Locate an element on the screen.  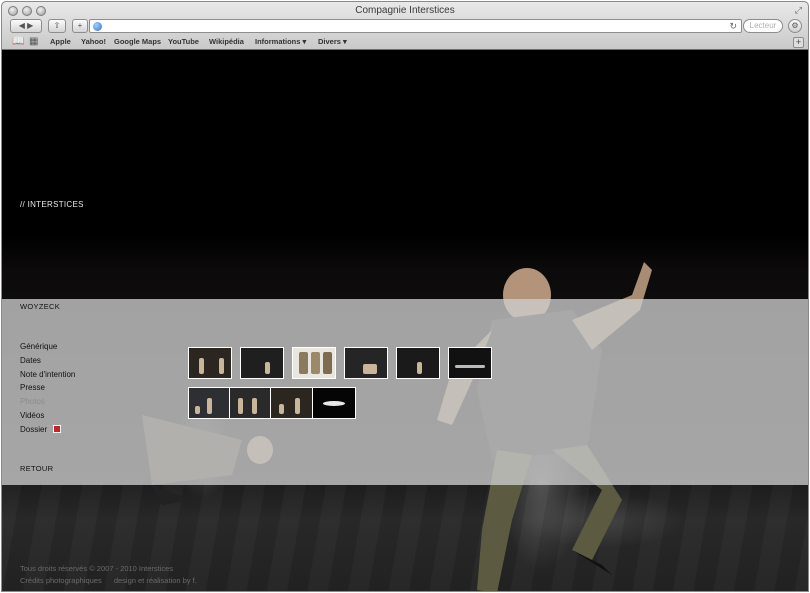
bookmark-youtube: YouTube is located at coordinates (183, 41).